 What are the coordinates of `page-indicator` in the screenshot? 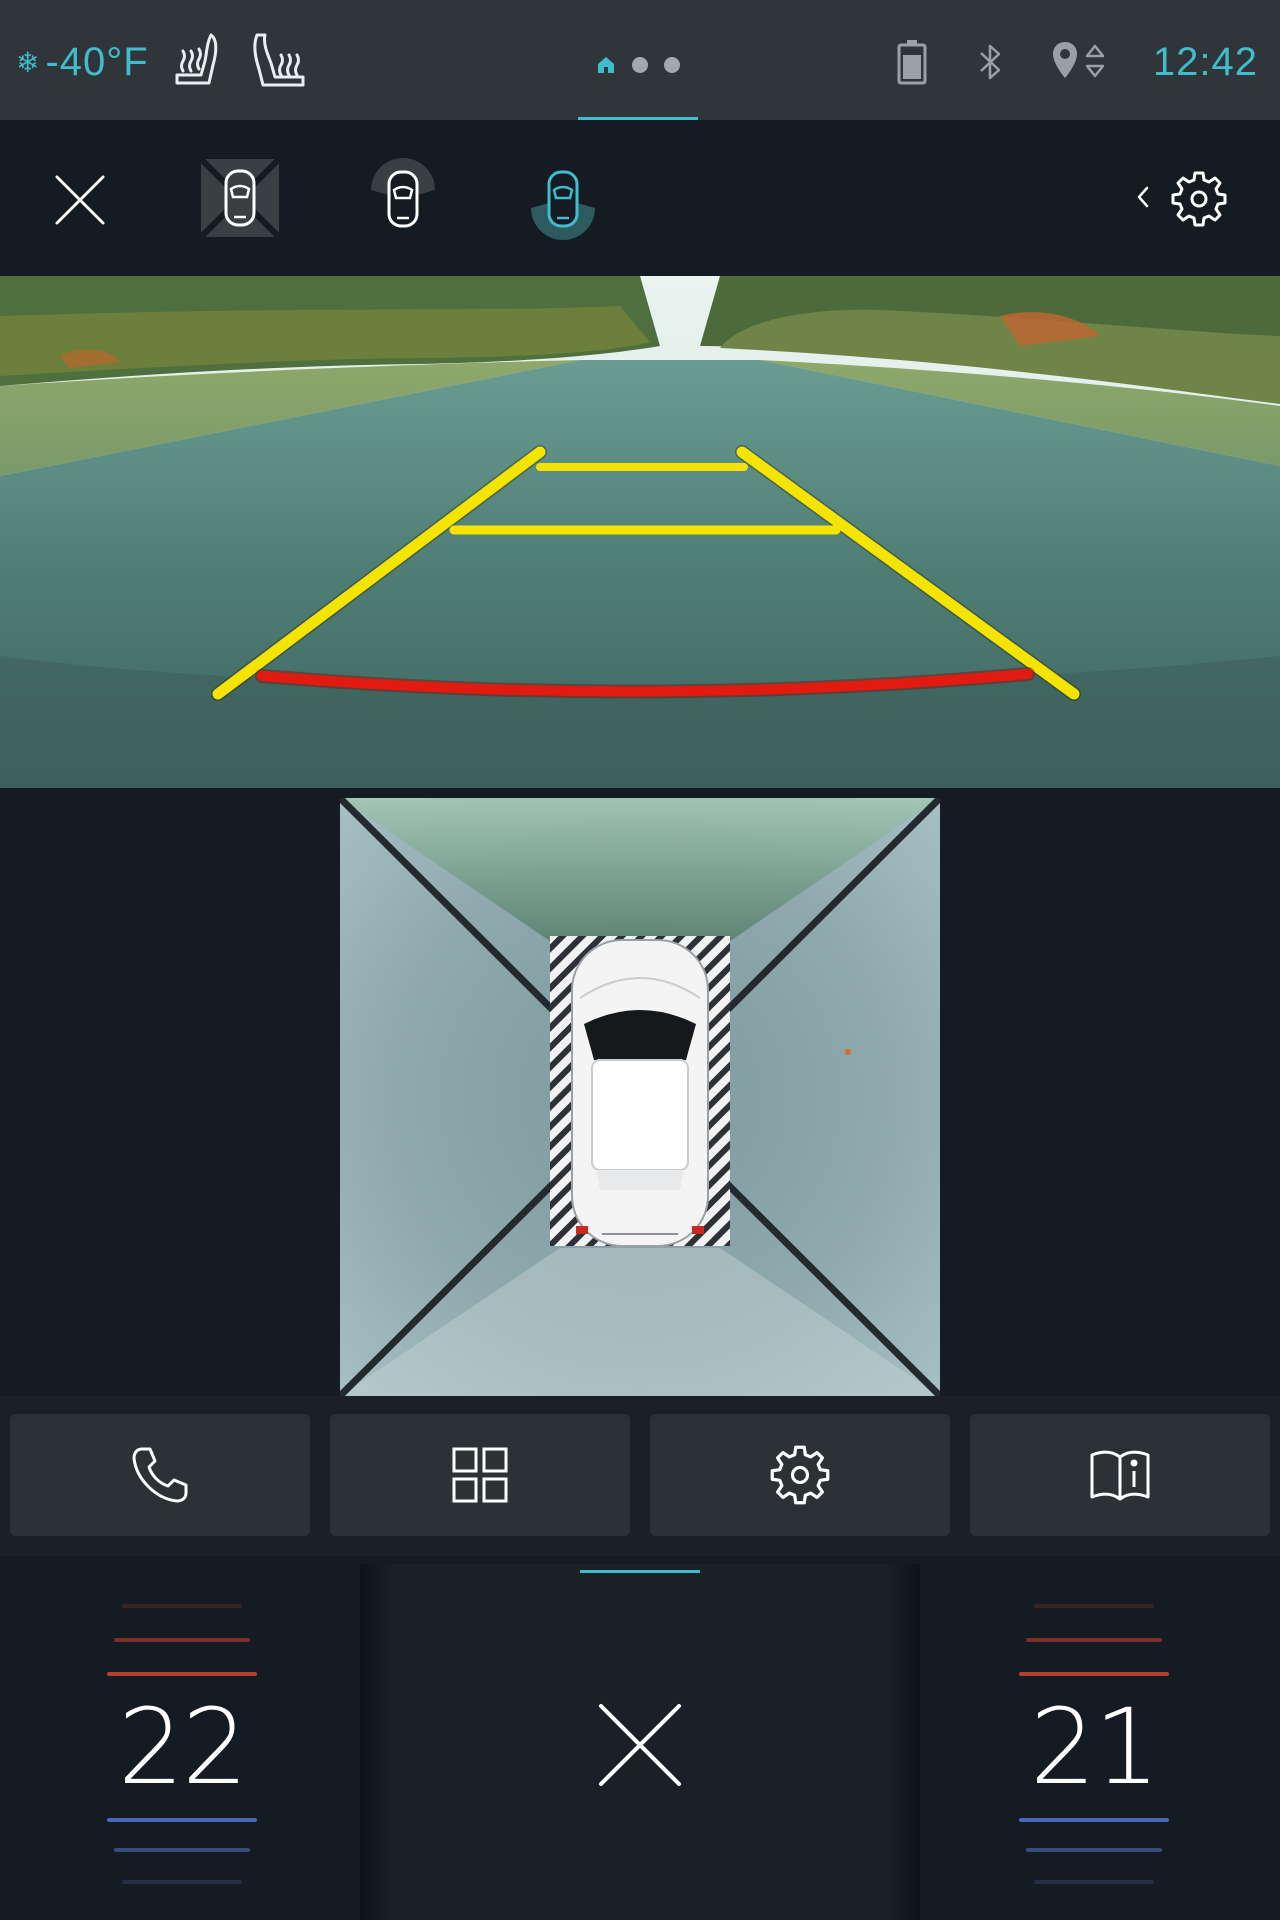 It's located at (638, 65).